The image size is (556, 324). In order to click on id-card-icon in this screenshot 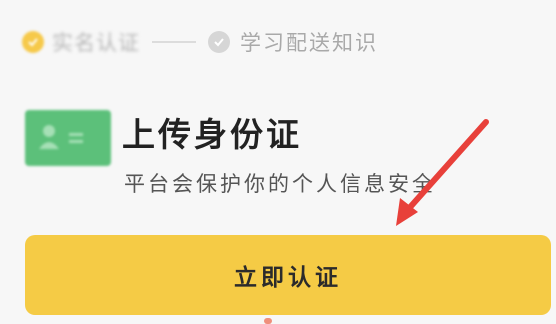, I will do `click(68, 138)`.